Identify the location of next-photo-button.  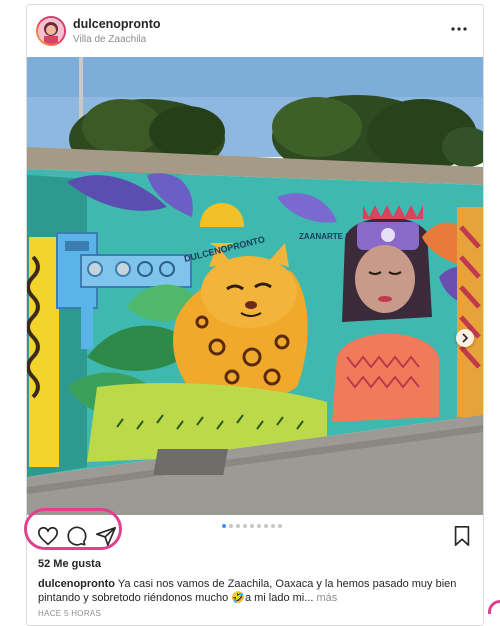
(465, 338).